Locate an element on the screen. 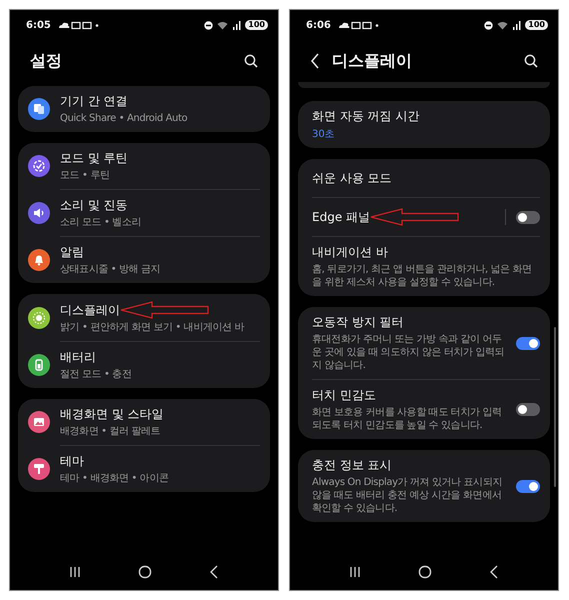 Image resolution: width=569 pixels, height=600 pixels. screen-title: 디스플레이 is located at coordinates (372, 61).